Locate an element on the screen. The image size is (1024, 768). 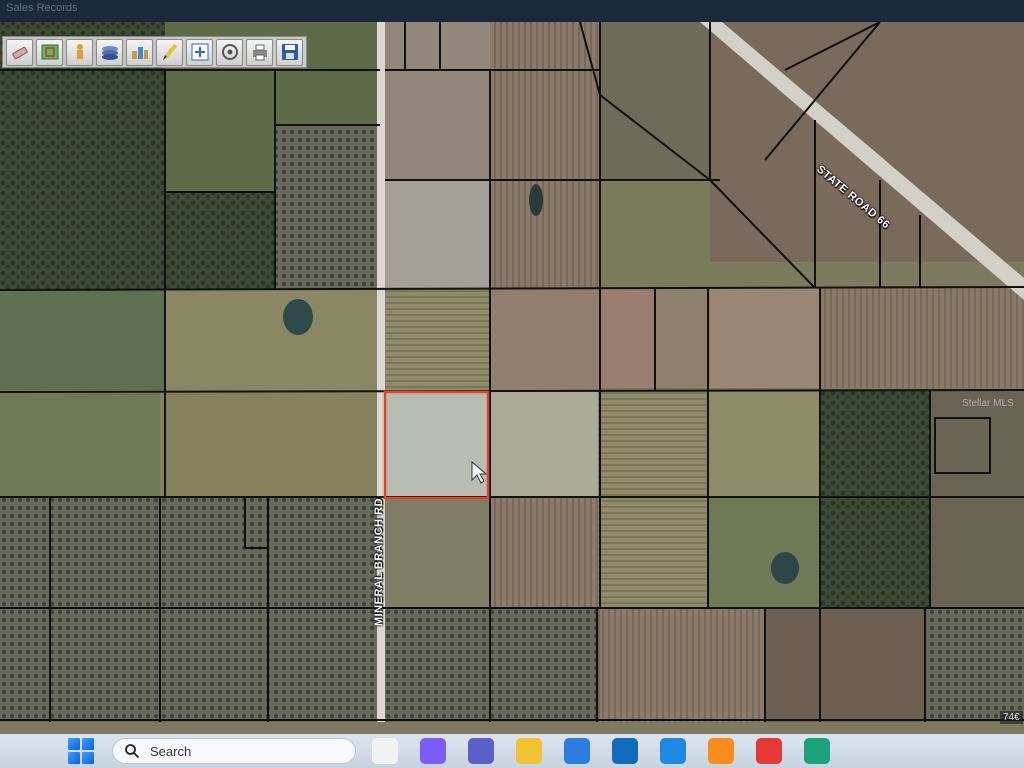
buffer-icon is located at coordinates (229, 52).